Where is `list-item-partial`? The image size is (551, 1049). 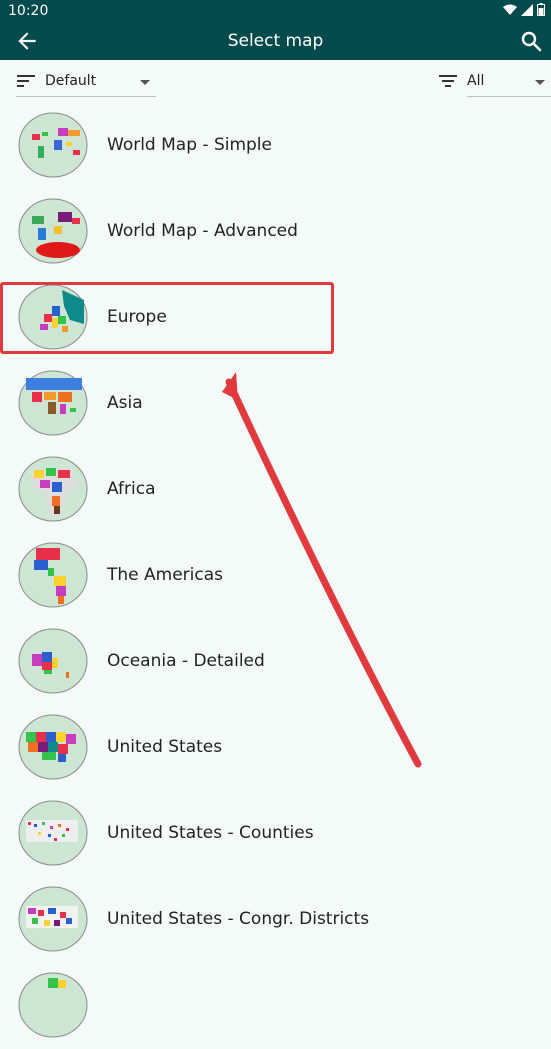
list-item-partial is located at coordinates (275, 1006).